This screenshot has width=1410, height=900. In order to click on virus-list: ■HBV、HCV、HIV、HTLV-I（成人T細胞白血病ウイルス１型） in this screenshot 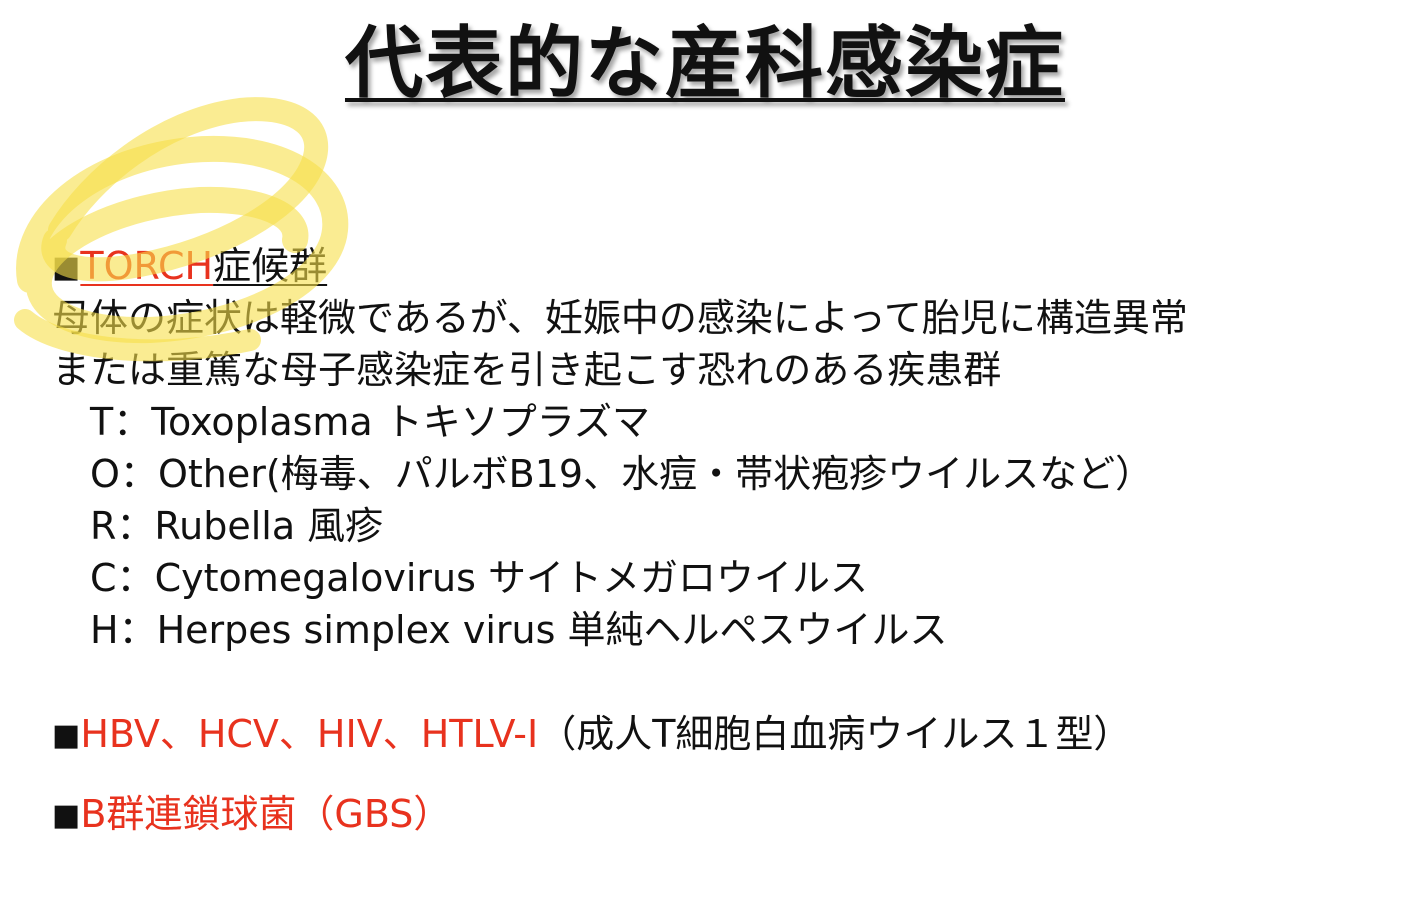, I will do `click(717, 734)`.